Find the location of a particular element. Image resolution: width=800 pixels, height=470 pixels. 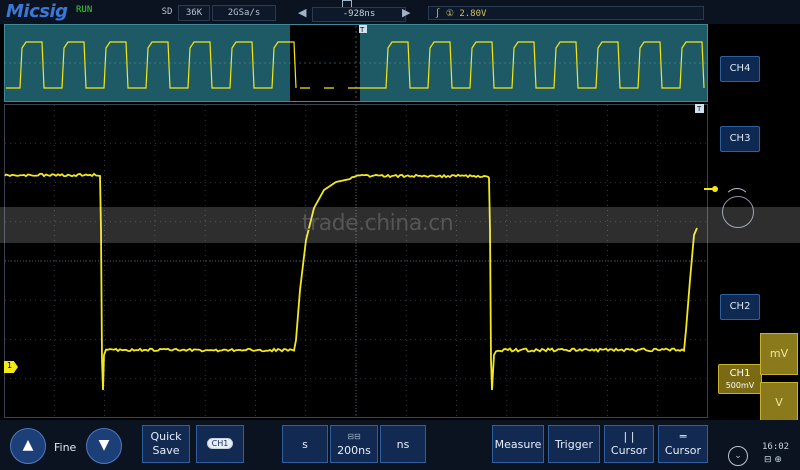

fine-label: Fine is located at coordinates (65, 447).